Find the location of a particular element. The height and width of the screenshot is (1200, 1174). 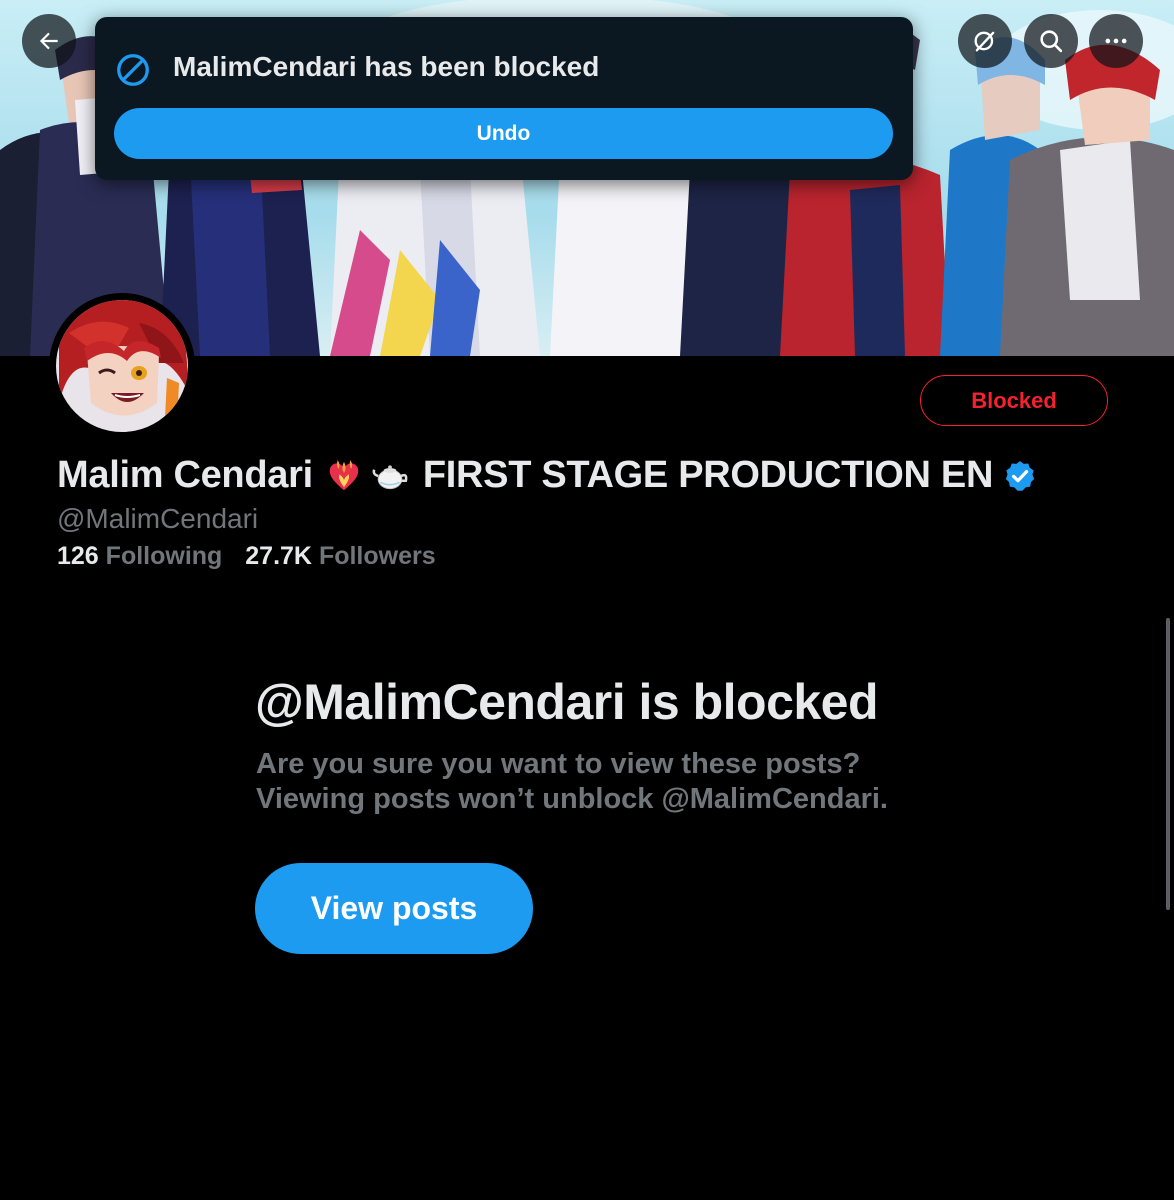

blocked-notice-title: @MalimCendari is blocked is located at coordinates (567, 702).